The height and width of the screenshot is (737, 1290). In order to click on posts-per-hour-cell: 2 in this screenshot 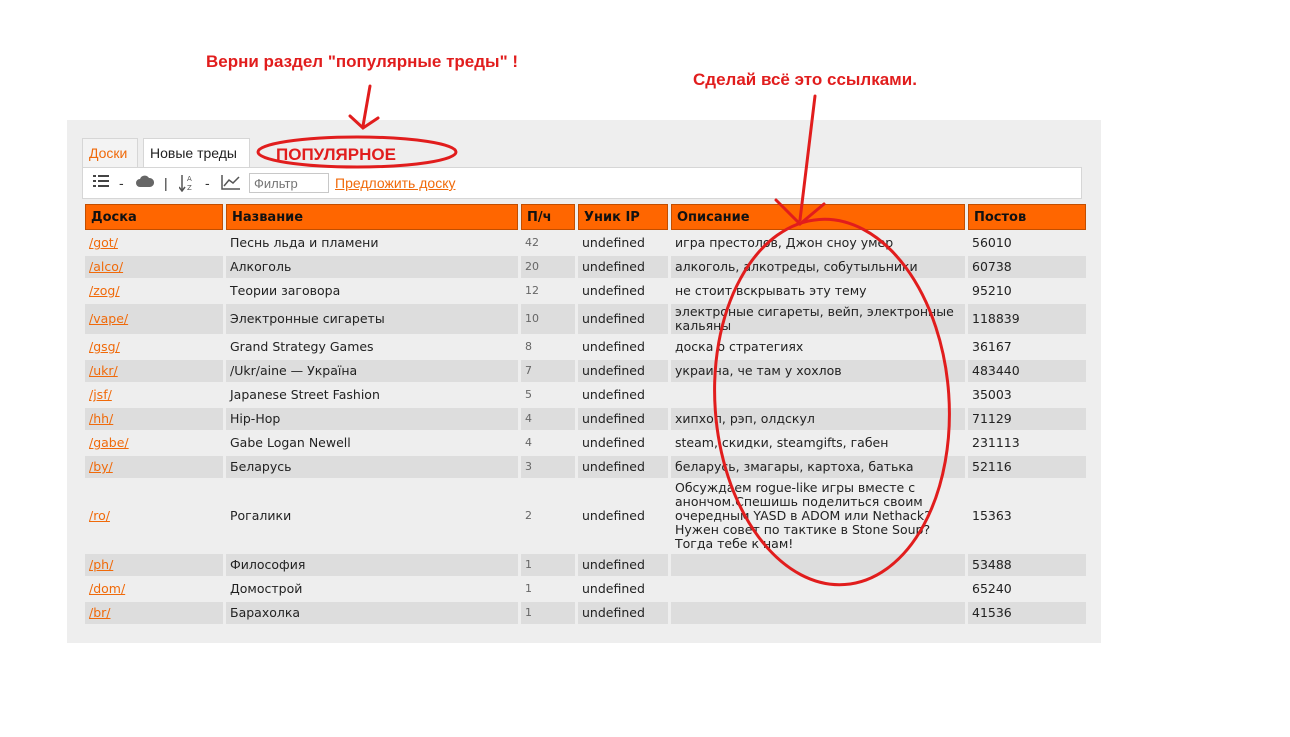, I will do `click(548, 516)`.